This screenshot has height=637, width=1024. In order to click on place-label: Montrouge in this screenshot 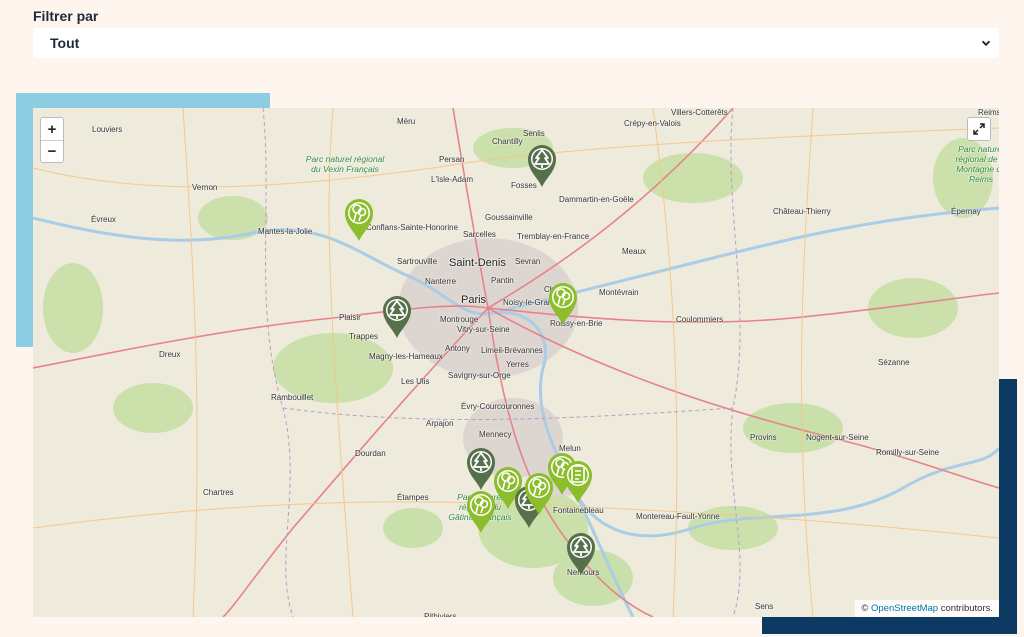, I will do `click(459, 319)`.